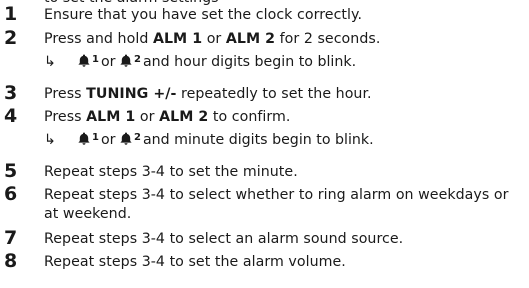 This screenshot has height=288, width=529. Describe the element at coordinates (249, 62) in the screenshot. I see `result-text: and hour digits begin to blink.` at that location.